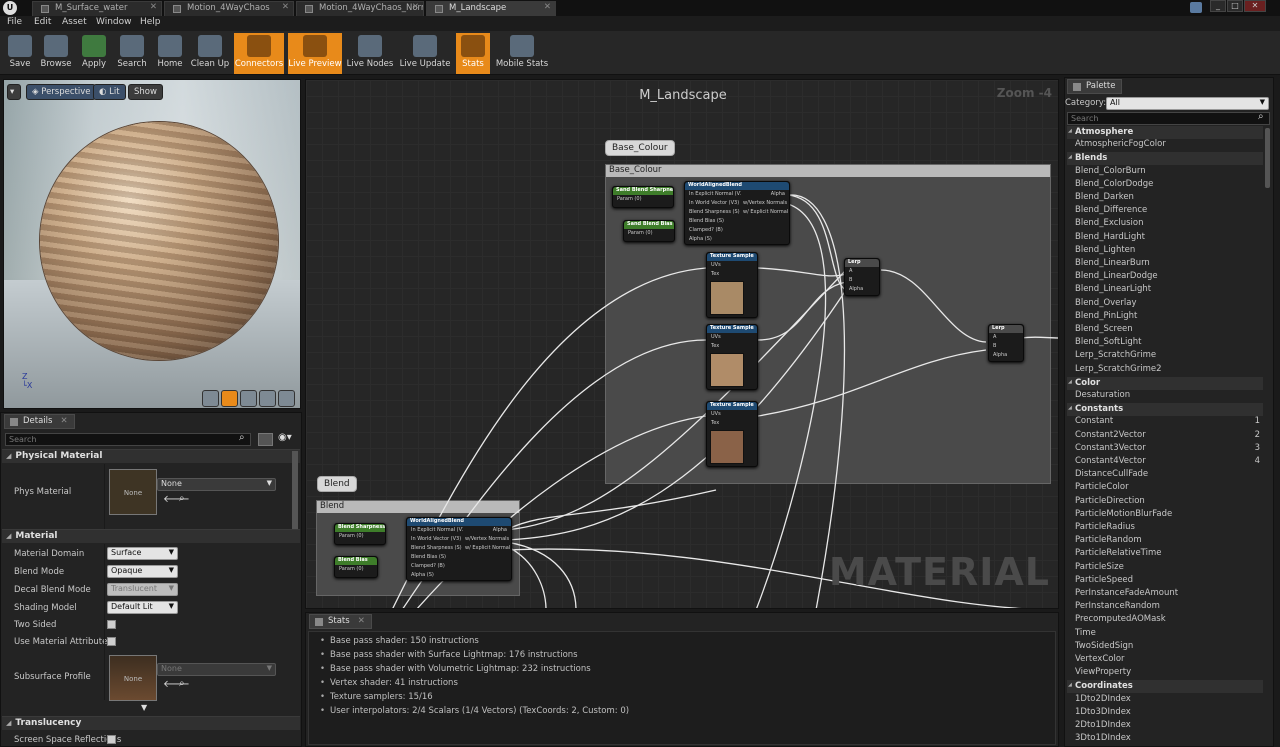 The image size is (1280, 747). What do you see at coordinates (111, 739) in the screenshot?
I see `screen-space-reflections-checkbox` at bounding box center [111, 739].